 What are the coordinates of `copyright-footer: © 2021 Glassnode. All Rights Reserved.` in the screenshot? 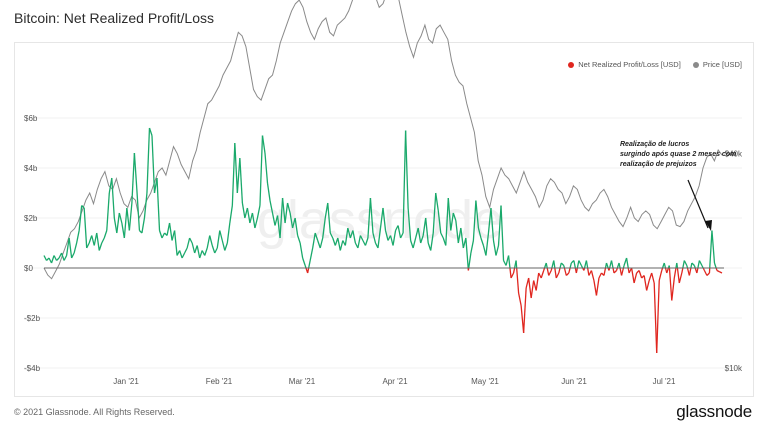 It's located at (94, 412).